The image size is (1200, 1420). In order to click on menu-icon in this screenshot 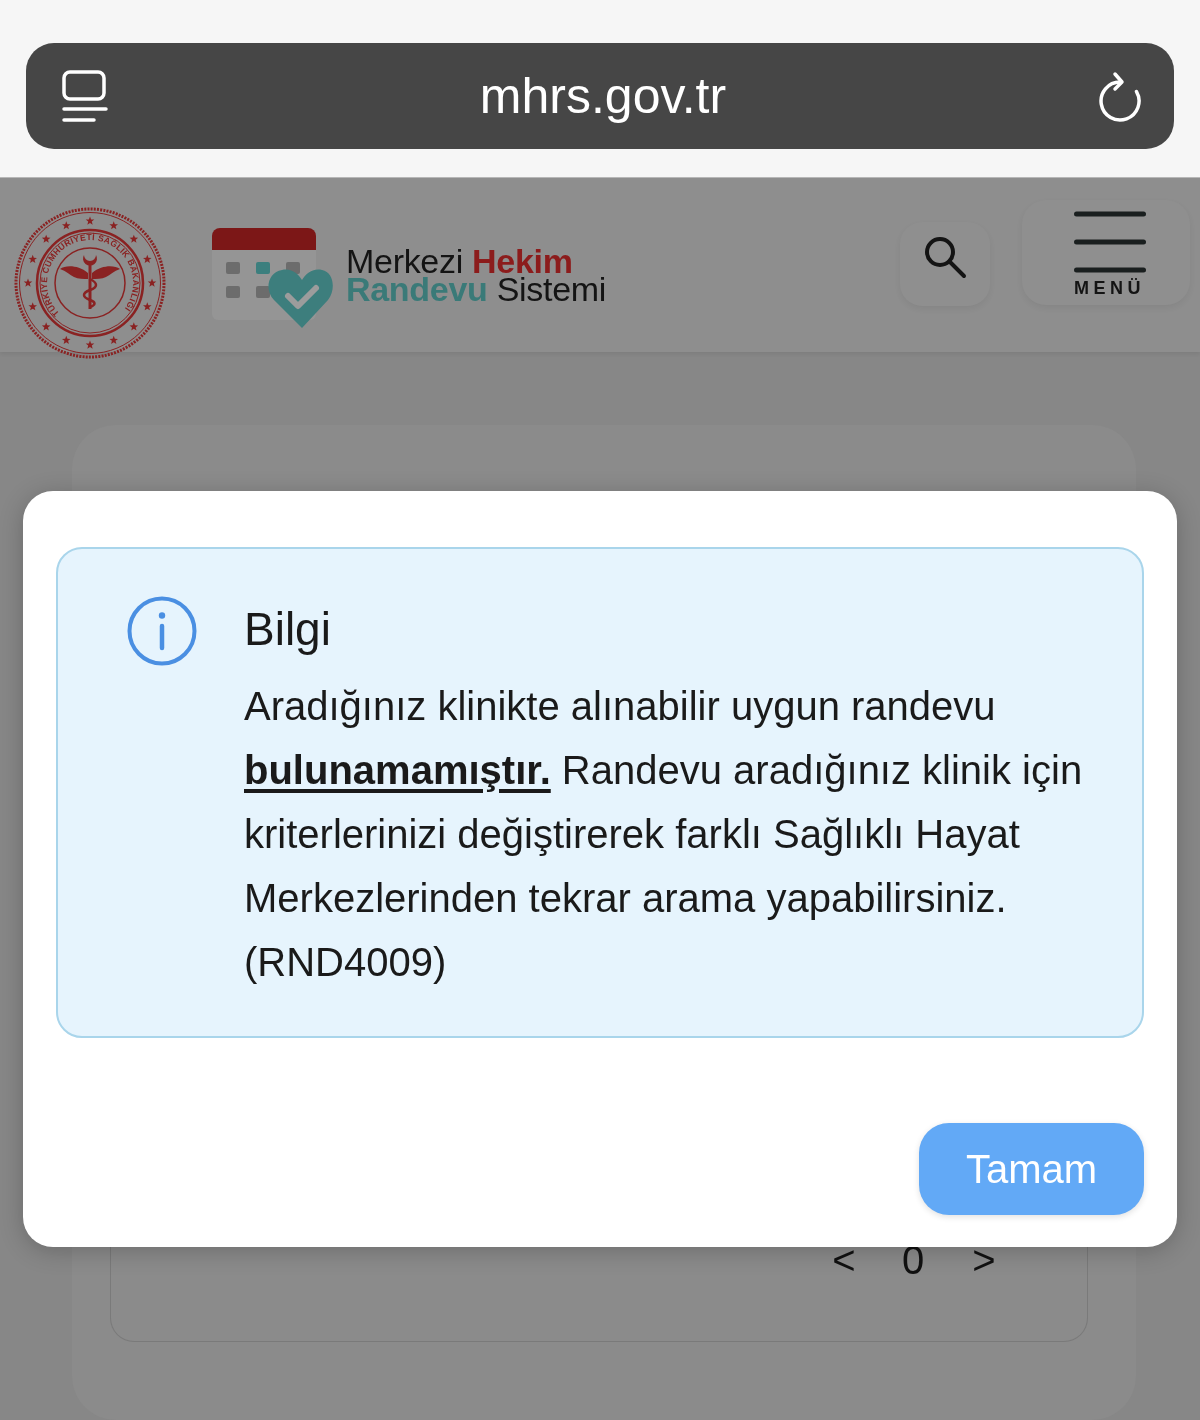, I will do `click(1110, 242)`.